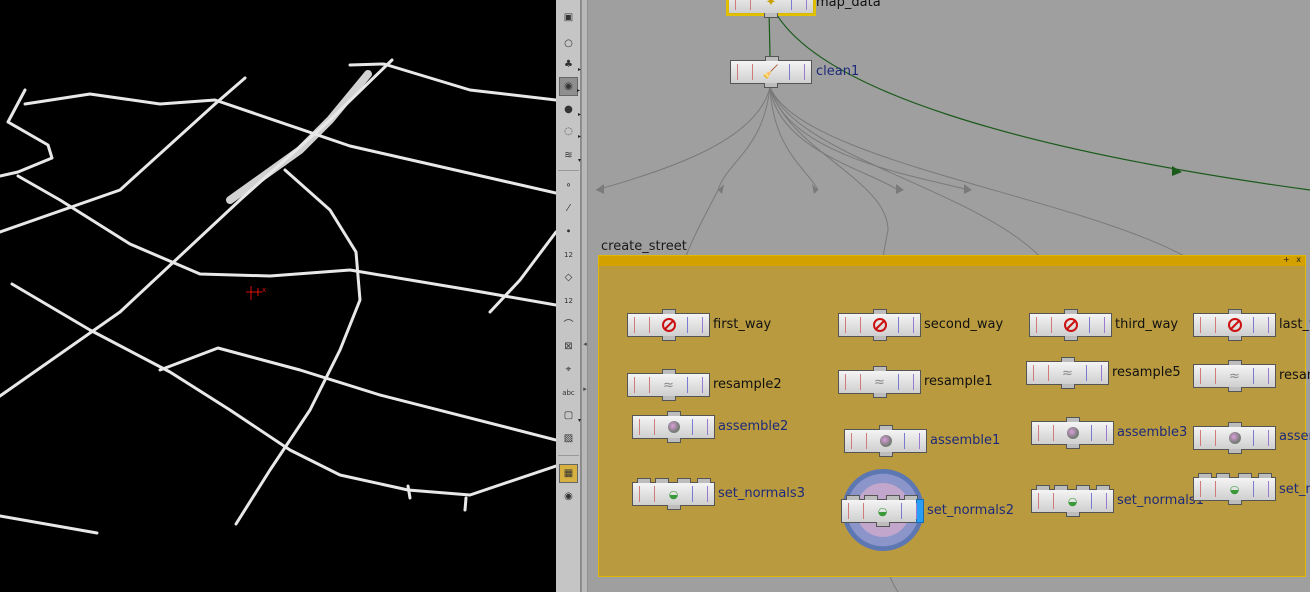 This screenshot has height=592, width=1310. What do you see at coordinates (1234, 376) in the screenshot?
I see `resample-node-4: ≈` at bounding box center [1234, 376].